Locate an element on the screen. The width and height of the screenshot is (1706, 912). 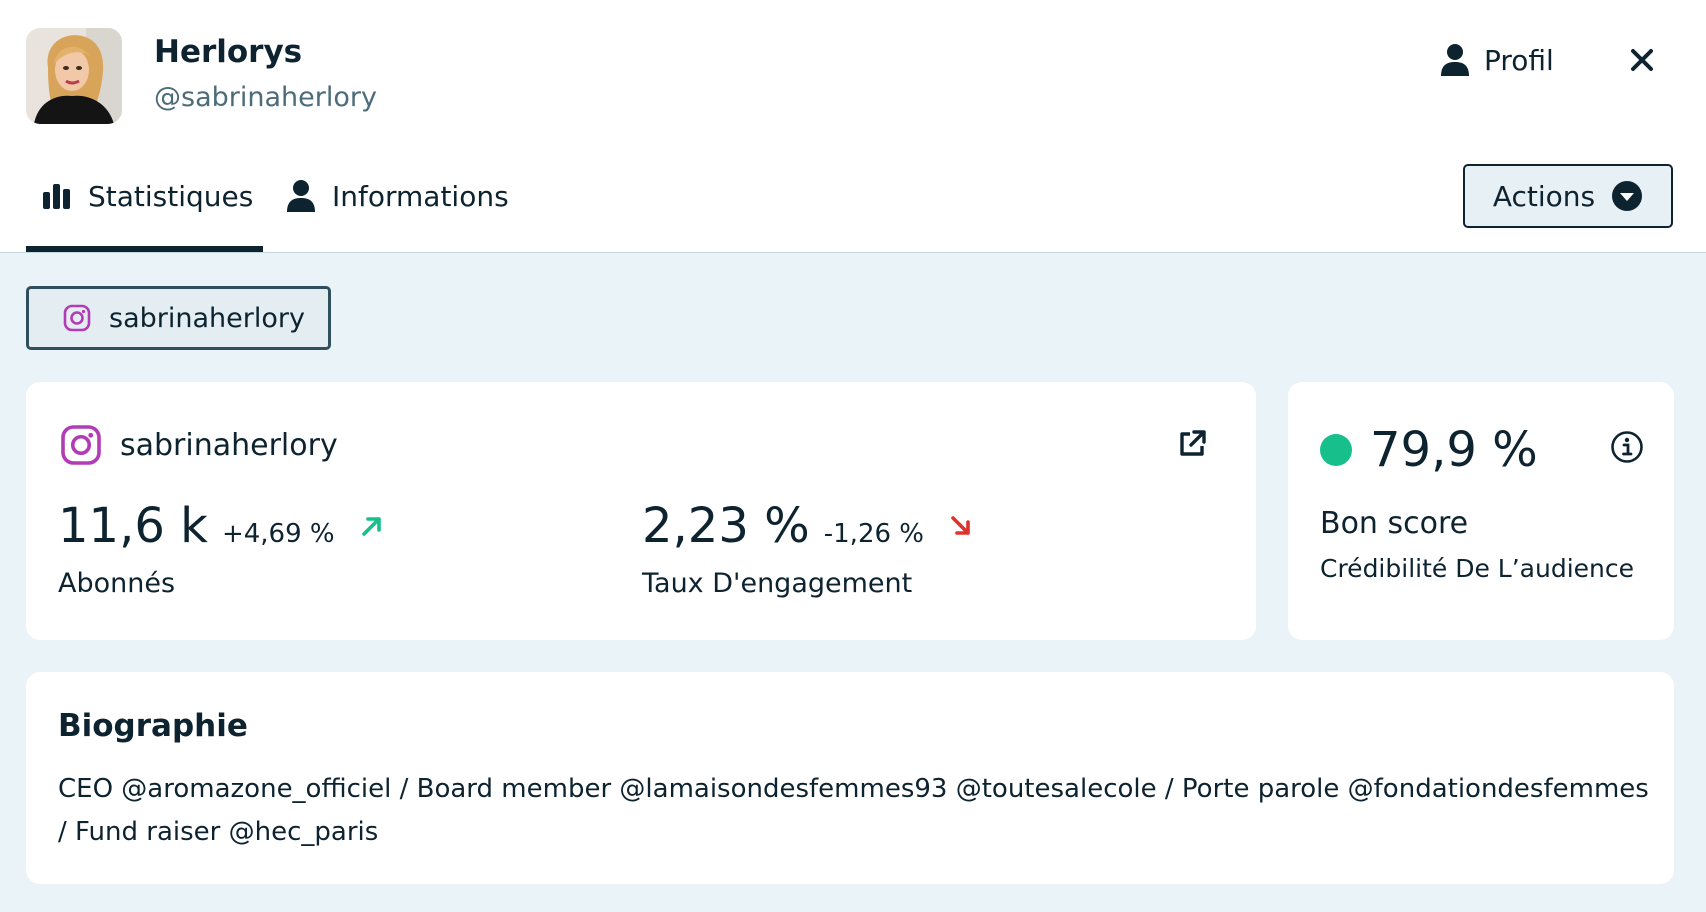
actions-label: Actions is located at coordinates (1544, 196).